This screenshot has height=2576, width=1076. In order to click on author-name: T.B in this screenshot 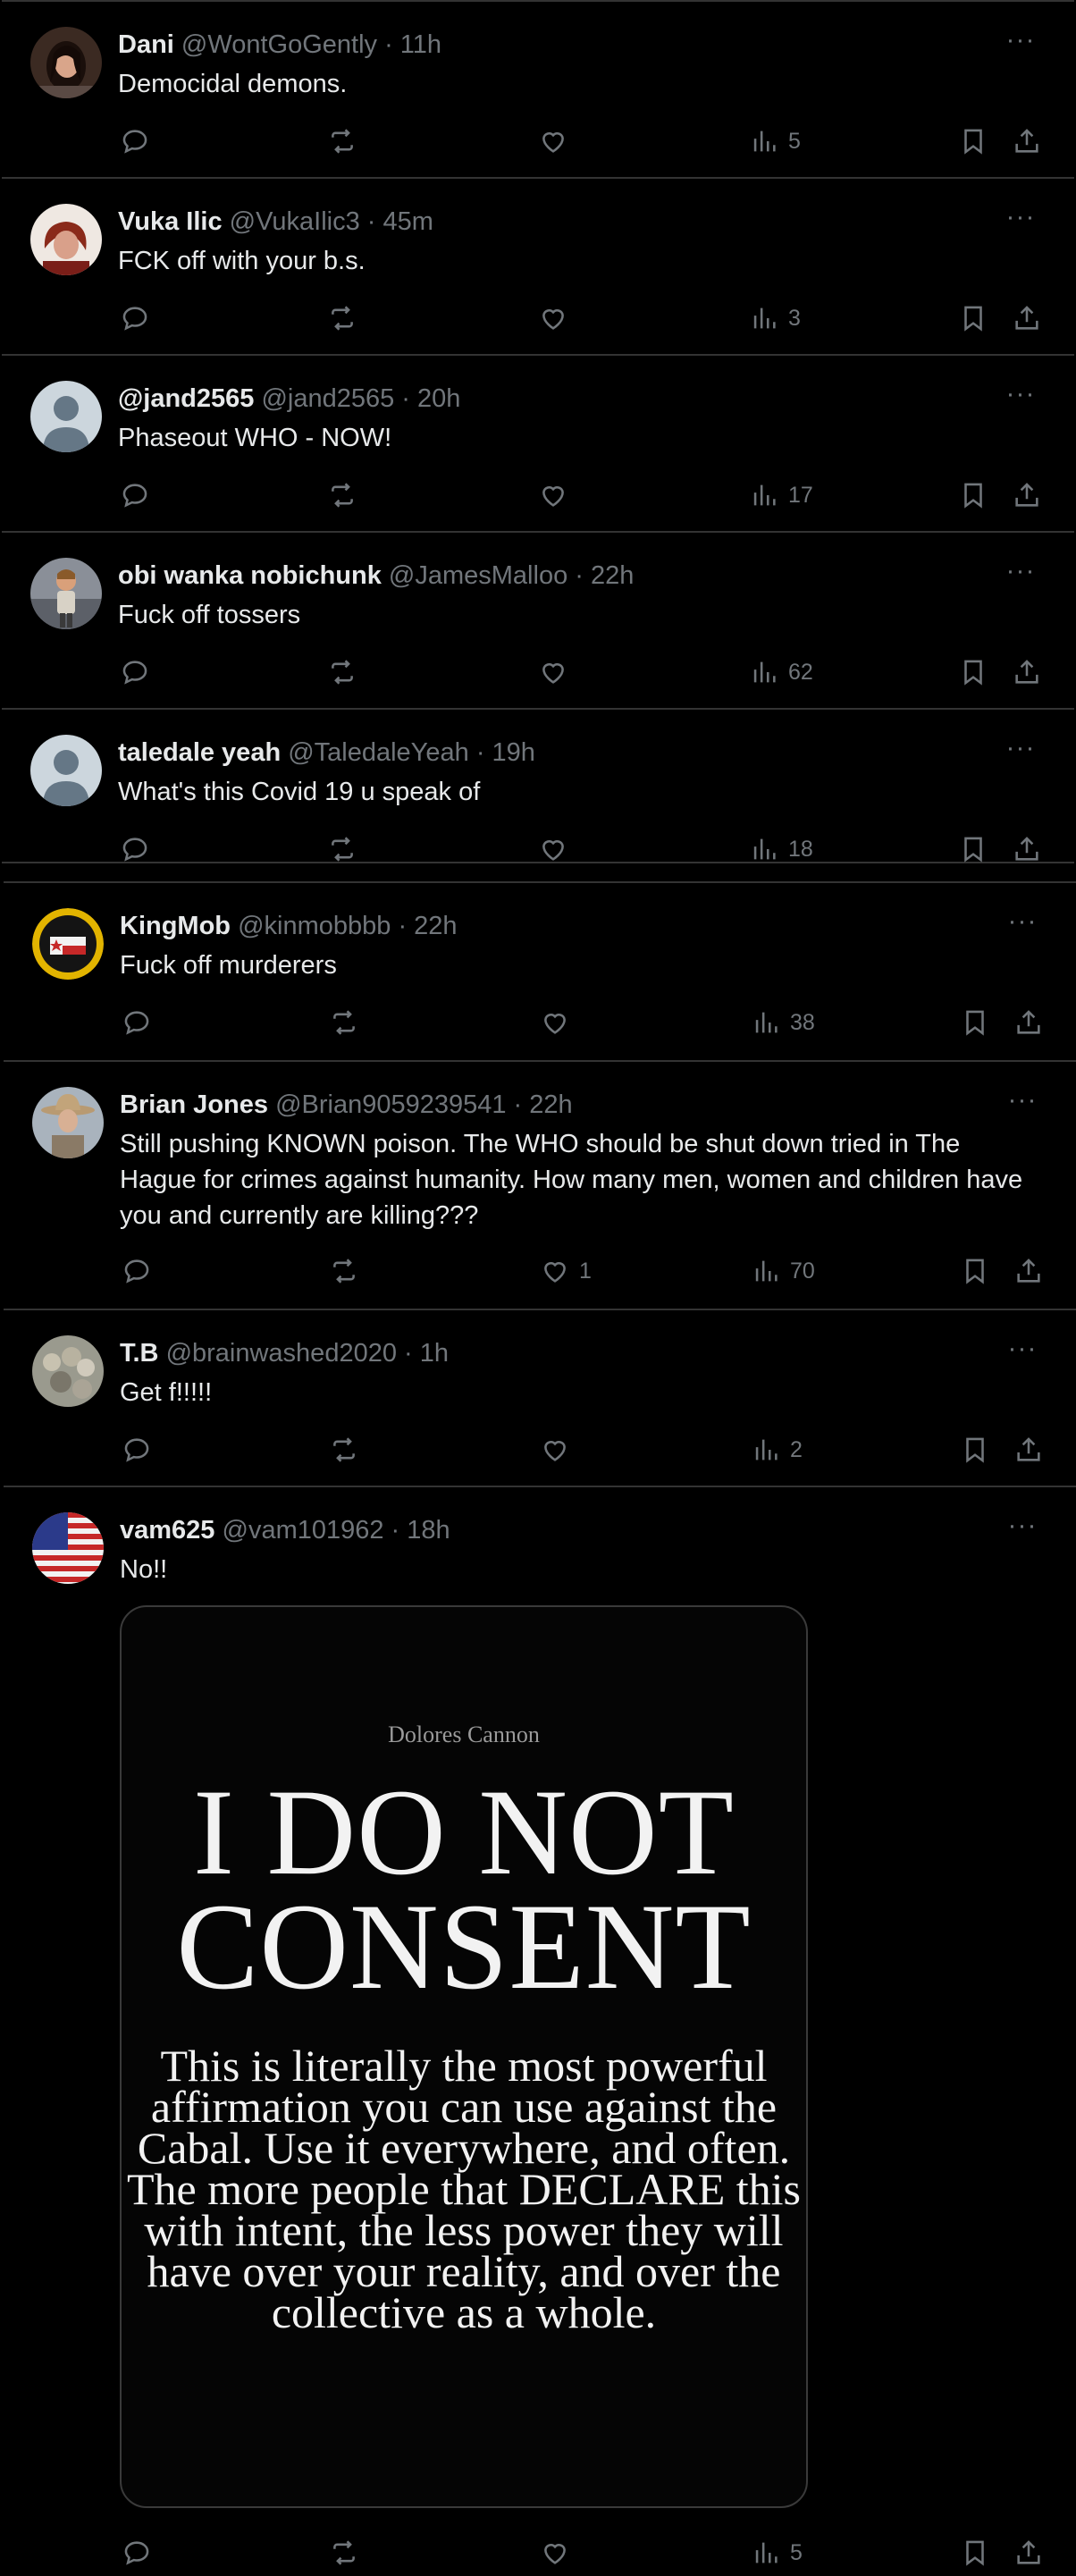, I will do `click(139, 1354)`.